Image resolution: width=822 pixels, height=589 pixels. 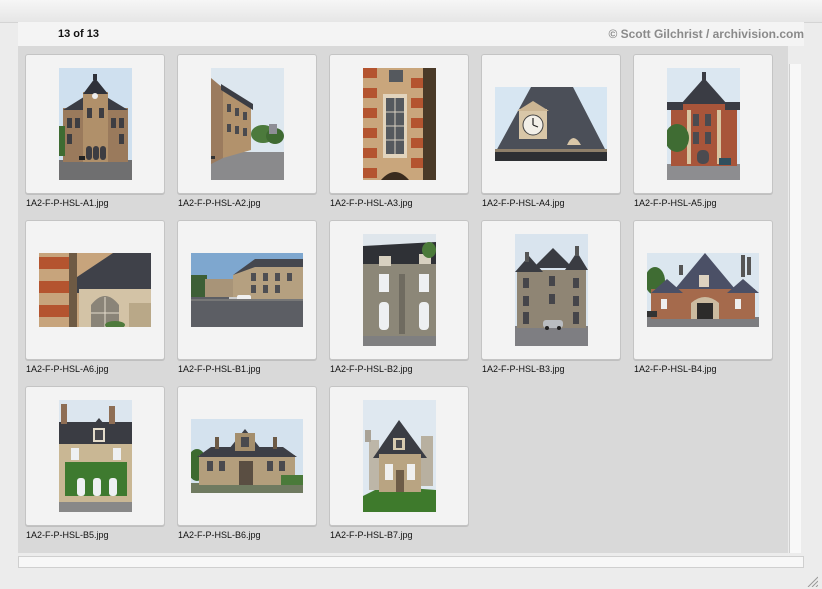 I want to click on thumbnail-filename: 1A2-F-P-HSL-B1.jpg, so click(x=219, y=369).